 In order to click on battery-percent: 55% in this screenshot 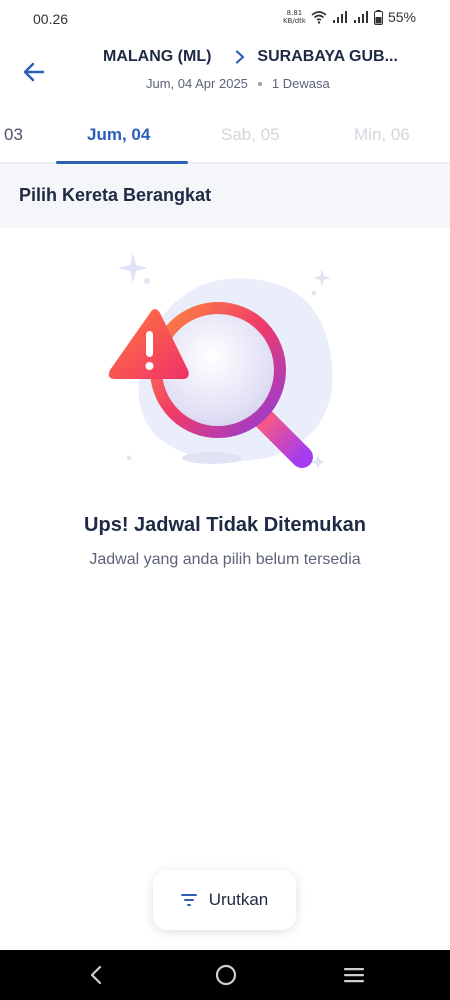, I will do `click(401, 17)`.